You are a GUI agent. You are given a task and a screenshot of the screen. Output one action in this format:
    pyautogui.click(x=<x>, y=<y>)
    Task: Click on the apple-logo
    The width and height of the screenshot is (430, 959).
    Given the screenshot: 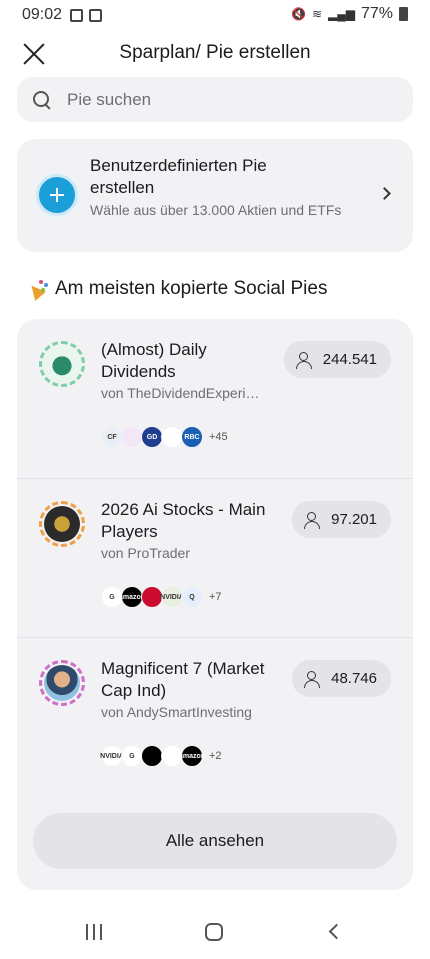 What is the action you would take?
    pyautogui.click(x=152, y=756)
    